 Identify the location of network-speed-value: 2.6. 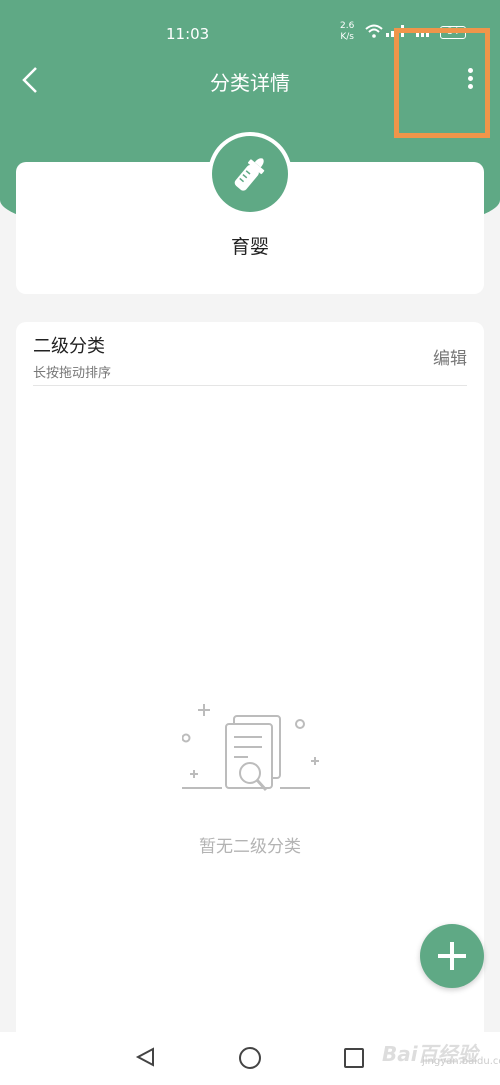
(347, 26).